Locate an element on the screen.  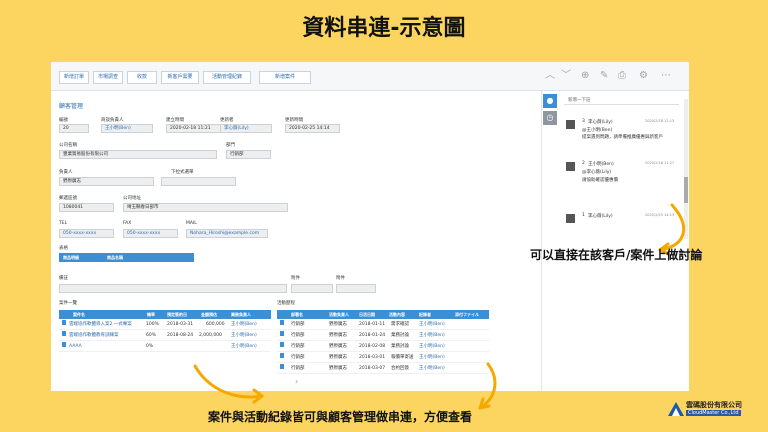
callout-right: 可以直接在該客戶/案件上做討論 is located at coordinates (616, 255).